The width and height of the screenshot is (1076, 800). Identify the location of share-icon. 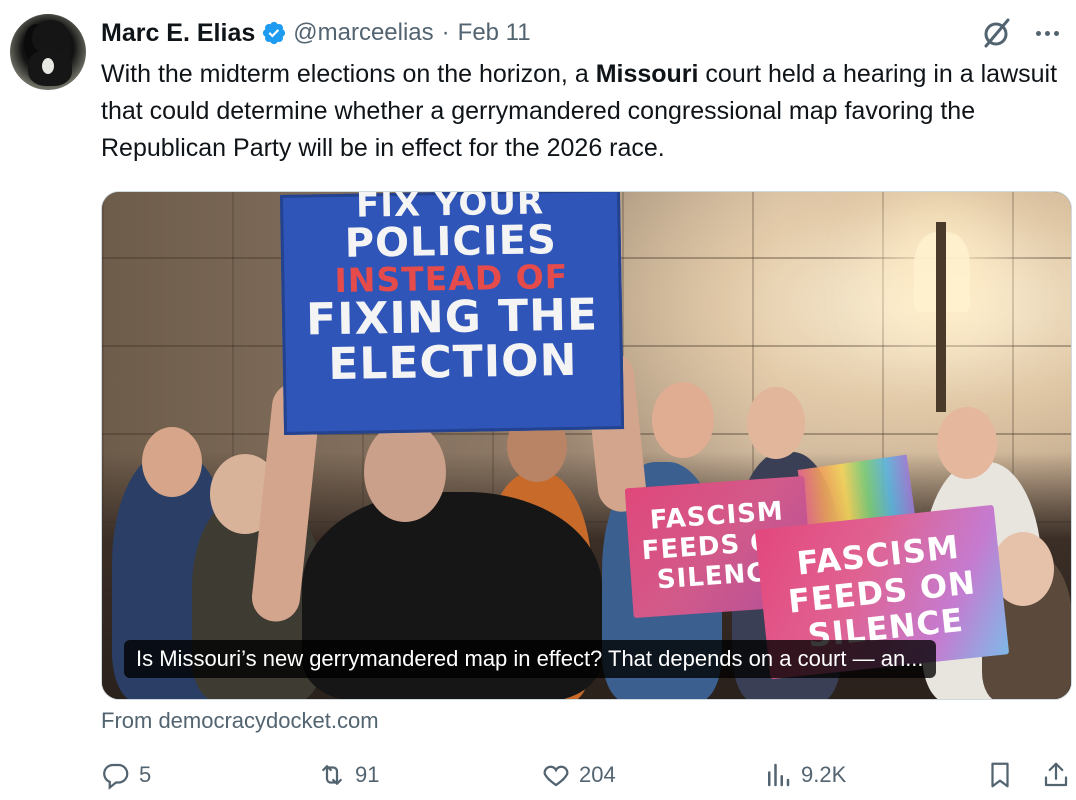
(1056, 774).